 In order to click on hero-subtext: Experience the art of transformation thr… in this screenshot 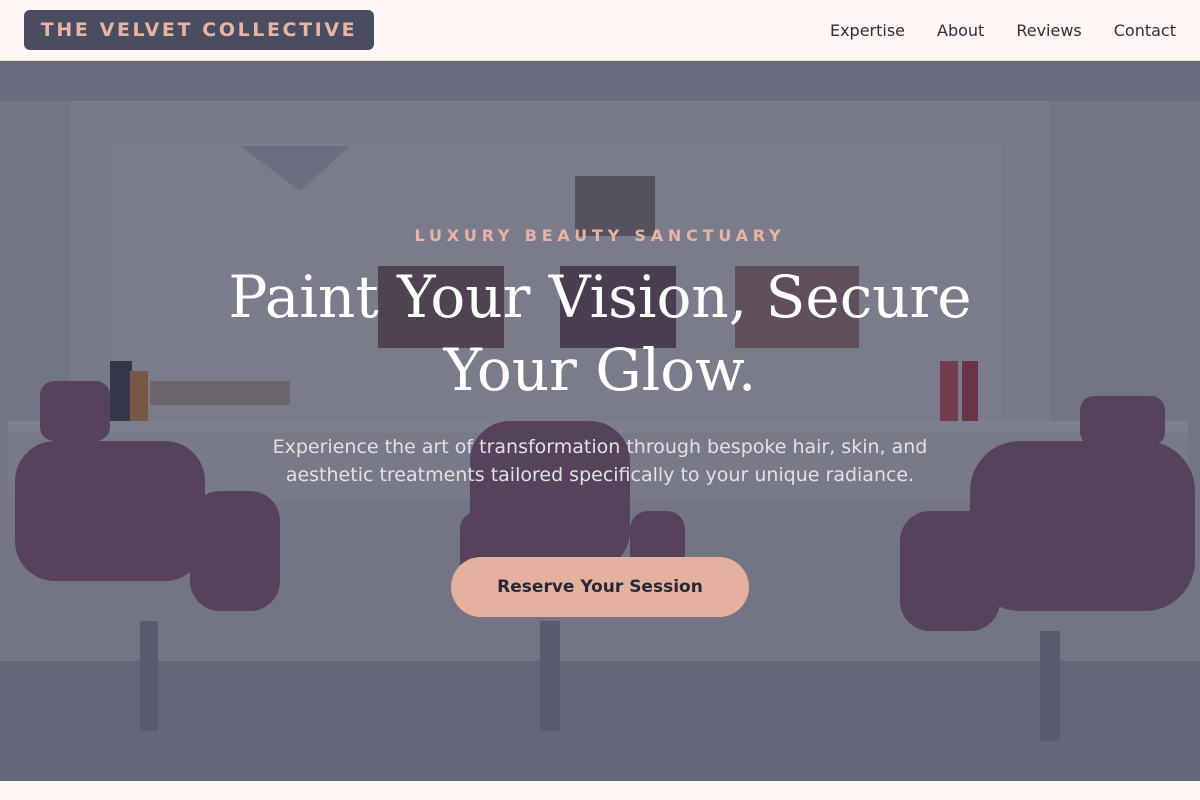, I will do `click(600, 461)`.